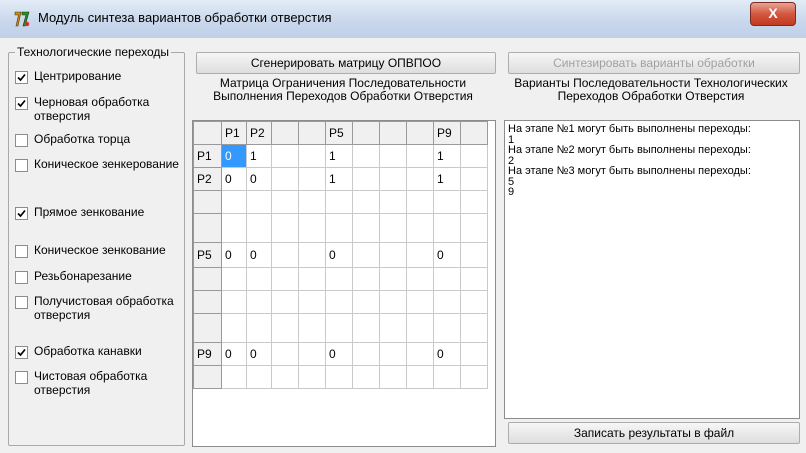  Describe the element at coordinates (773, 14) in the screenshot. I see `close-button: X` at that location.